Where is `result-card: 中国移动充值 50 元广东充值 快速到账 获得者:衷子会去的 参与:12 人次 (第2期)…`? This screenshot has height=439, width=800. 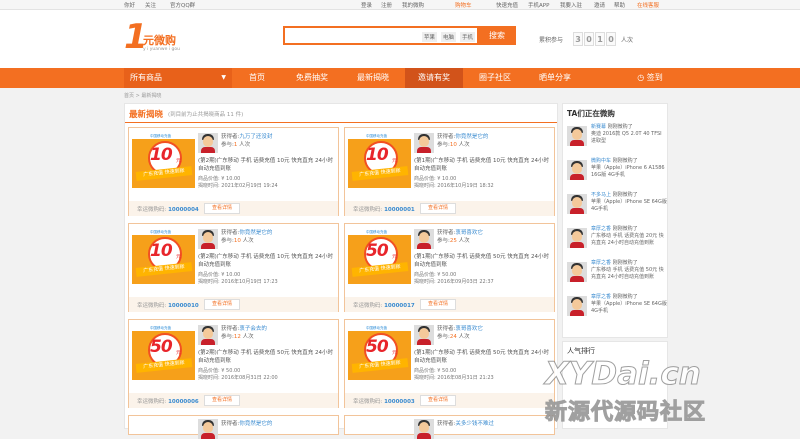 result-card: 中国移动充值 50 元广东充值 快速到账 获得者:衷子会去的 参与:12 人次 (第2期)… is located at coordinates (233, 363).